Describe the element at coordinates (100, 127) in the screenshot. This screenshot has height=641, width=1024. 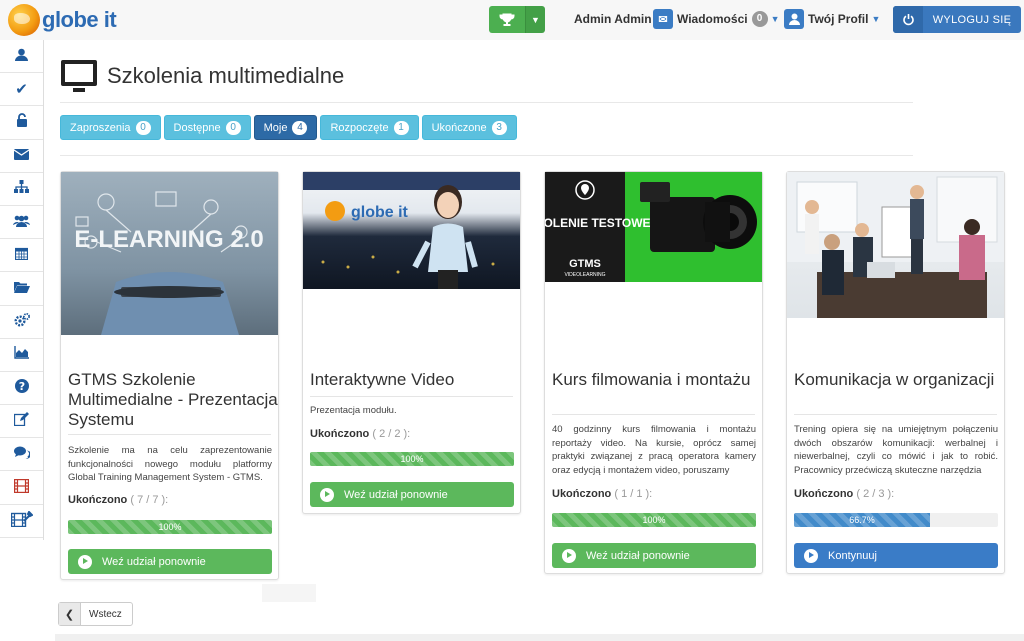
I see `tab-label: Zaproszenia` at that location.